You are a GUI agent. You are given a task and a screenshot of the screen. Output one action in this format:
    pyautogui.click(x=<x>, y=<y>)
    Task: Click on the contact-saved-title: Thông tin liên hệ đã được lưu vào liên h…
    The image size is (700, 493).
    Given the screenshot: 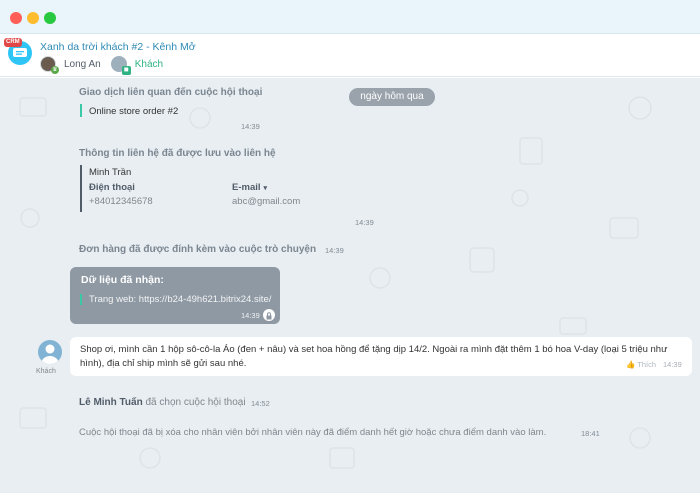 What is the action you would take?
    pyautogui.click(x=177, y=153)
    